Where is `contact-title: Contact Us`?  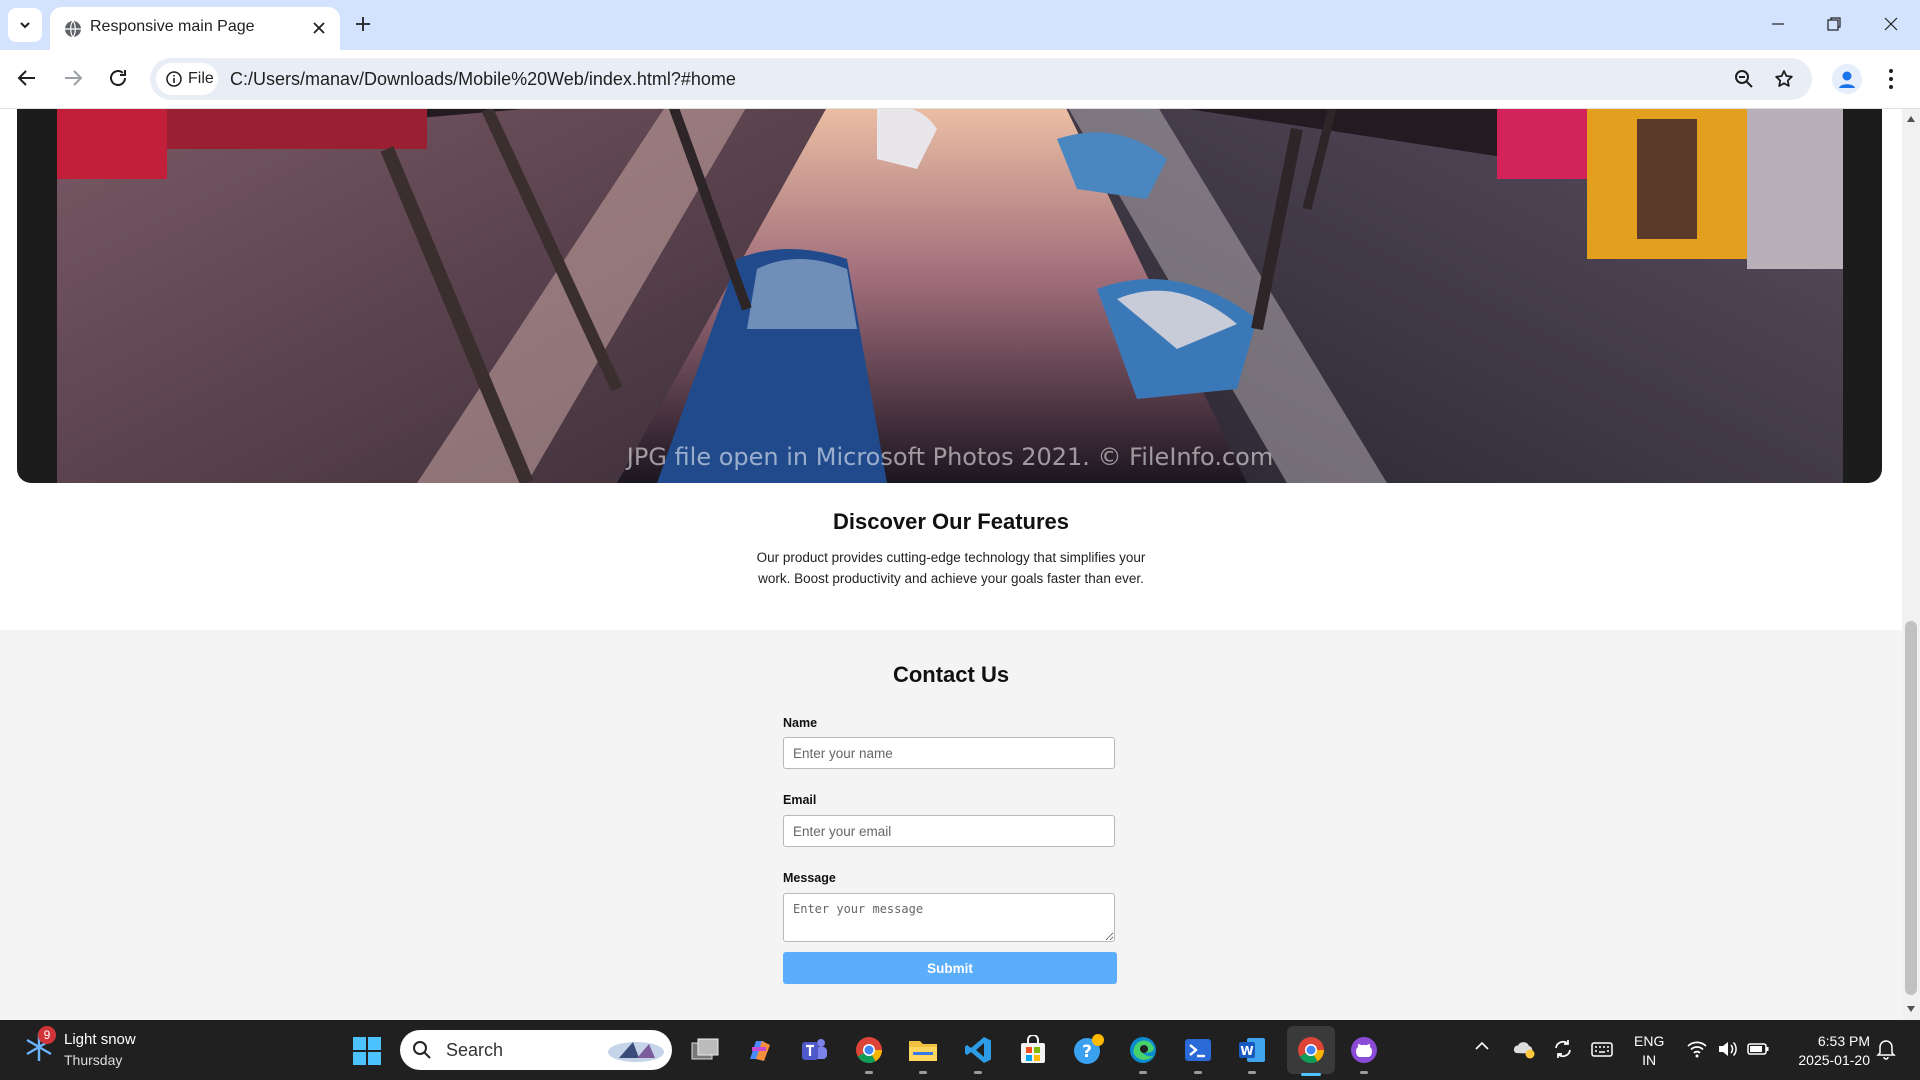 contact-title: Contact Us is located at coordinates (951, 674).